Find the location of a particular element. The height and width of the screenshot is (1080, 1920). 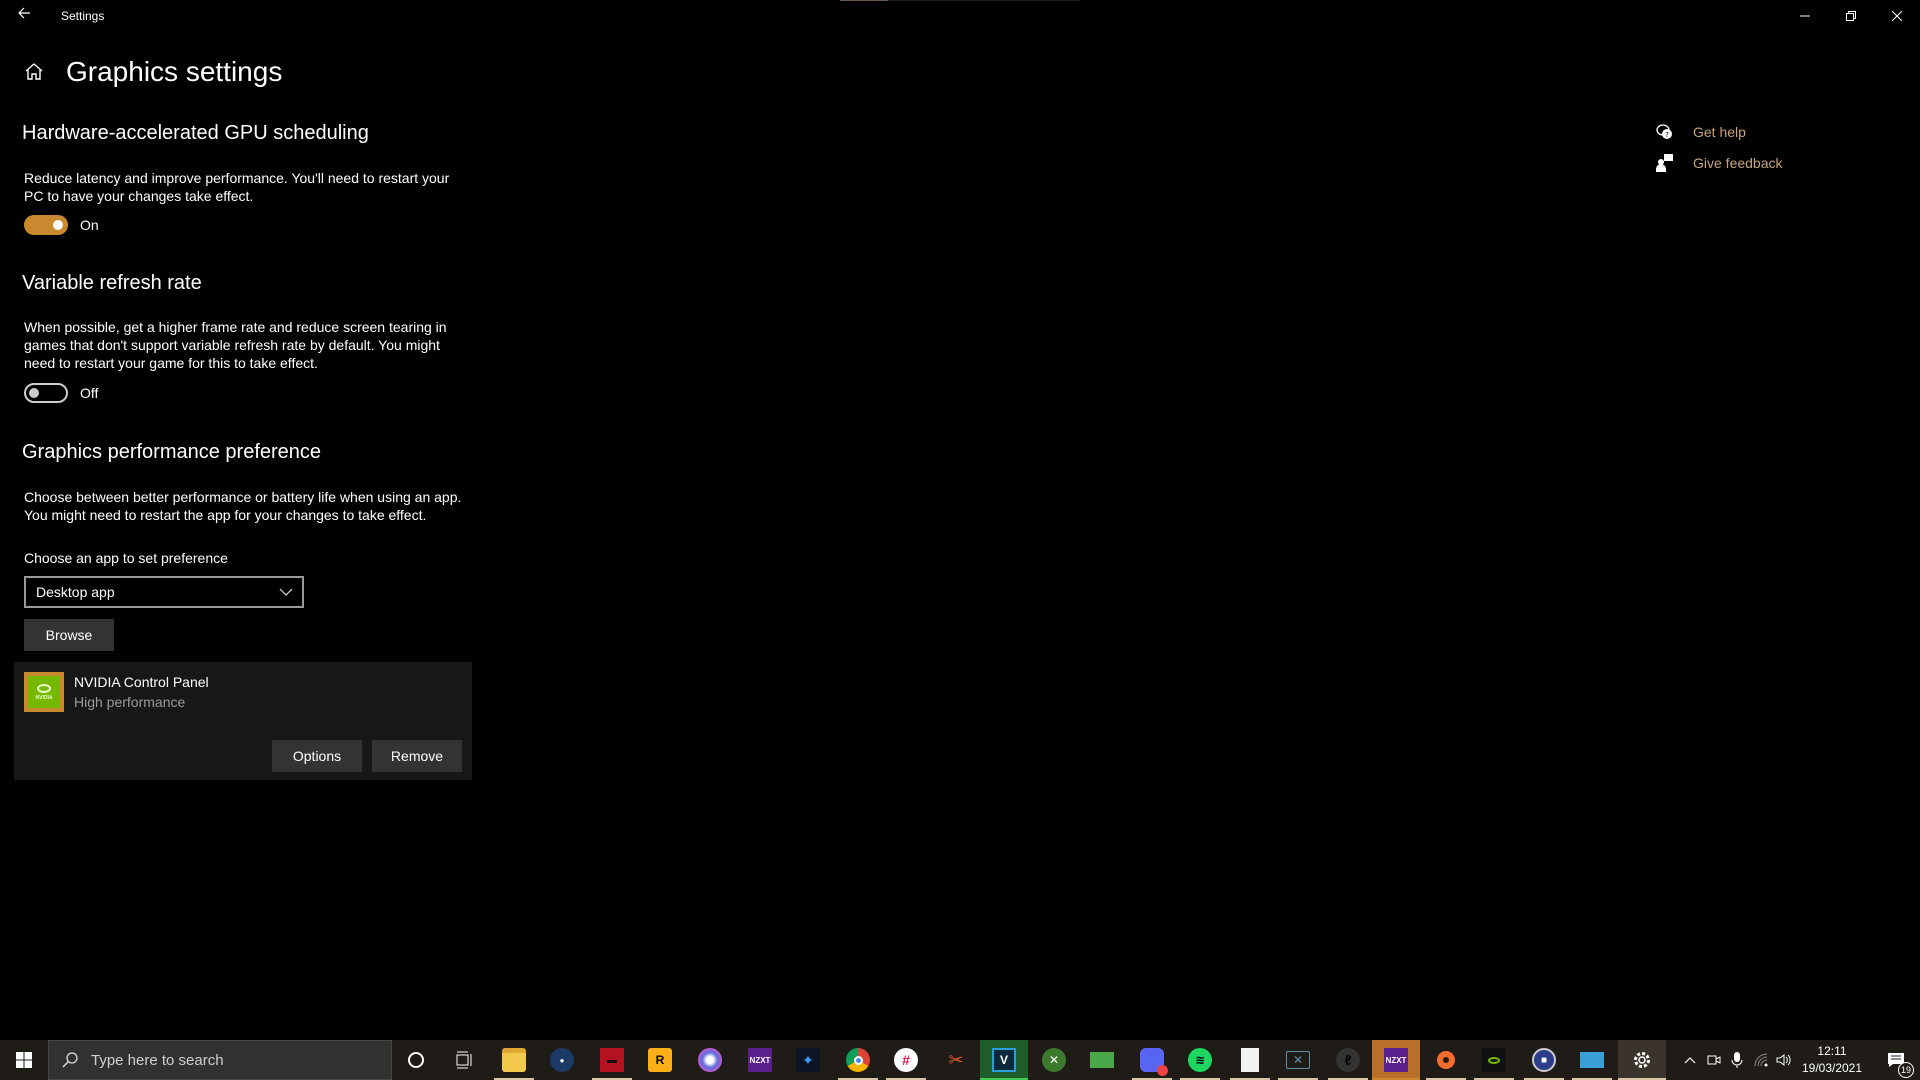

restore-button is located at coordinates (1851, 16).